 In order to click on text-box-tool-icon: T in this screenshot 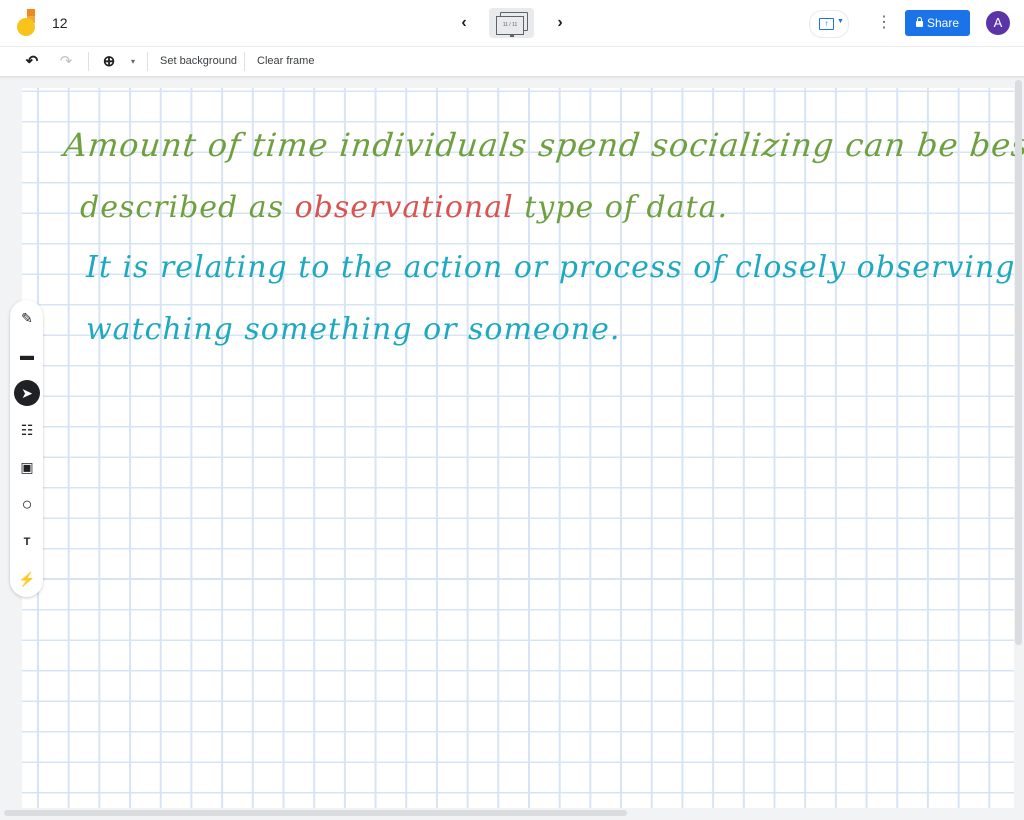, I will do `click(27, 542)`.